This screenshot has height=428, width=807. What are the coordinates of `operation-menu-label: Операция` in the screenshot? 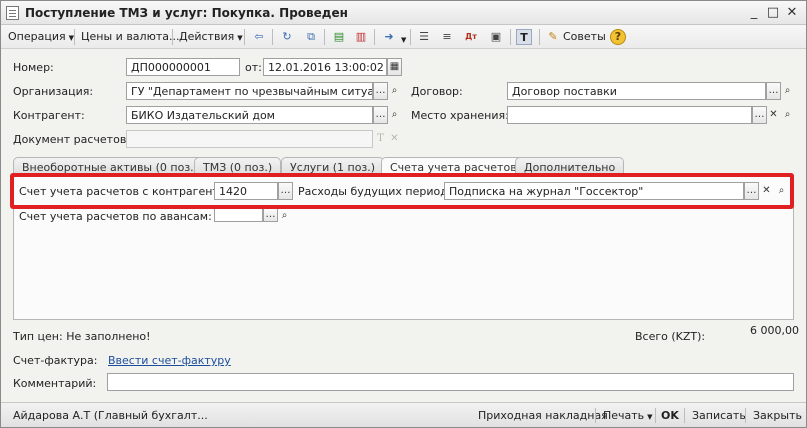 It's located at (37, 36).